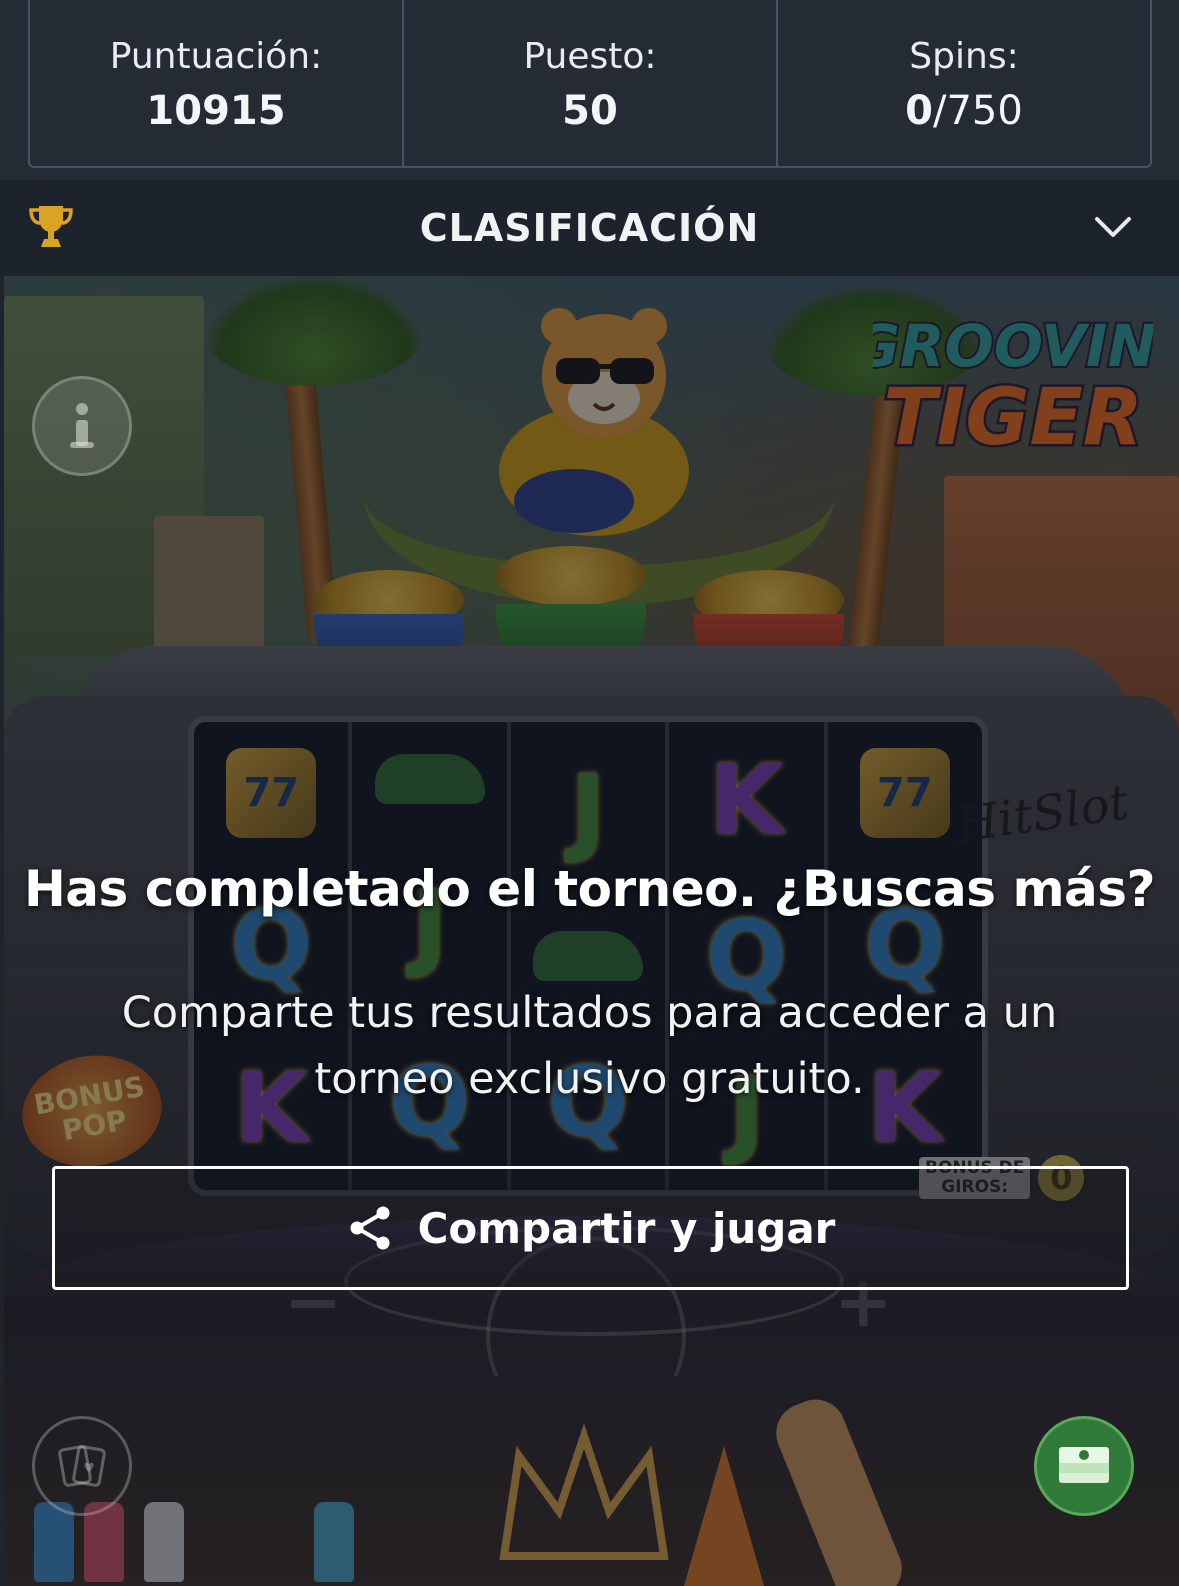 Image resolution: width=1179 pixels, height=1586 pixels. I want to click on cards-icon, so click(82, 1466).